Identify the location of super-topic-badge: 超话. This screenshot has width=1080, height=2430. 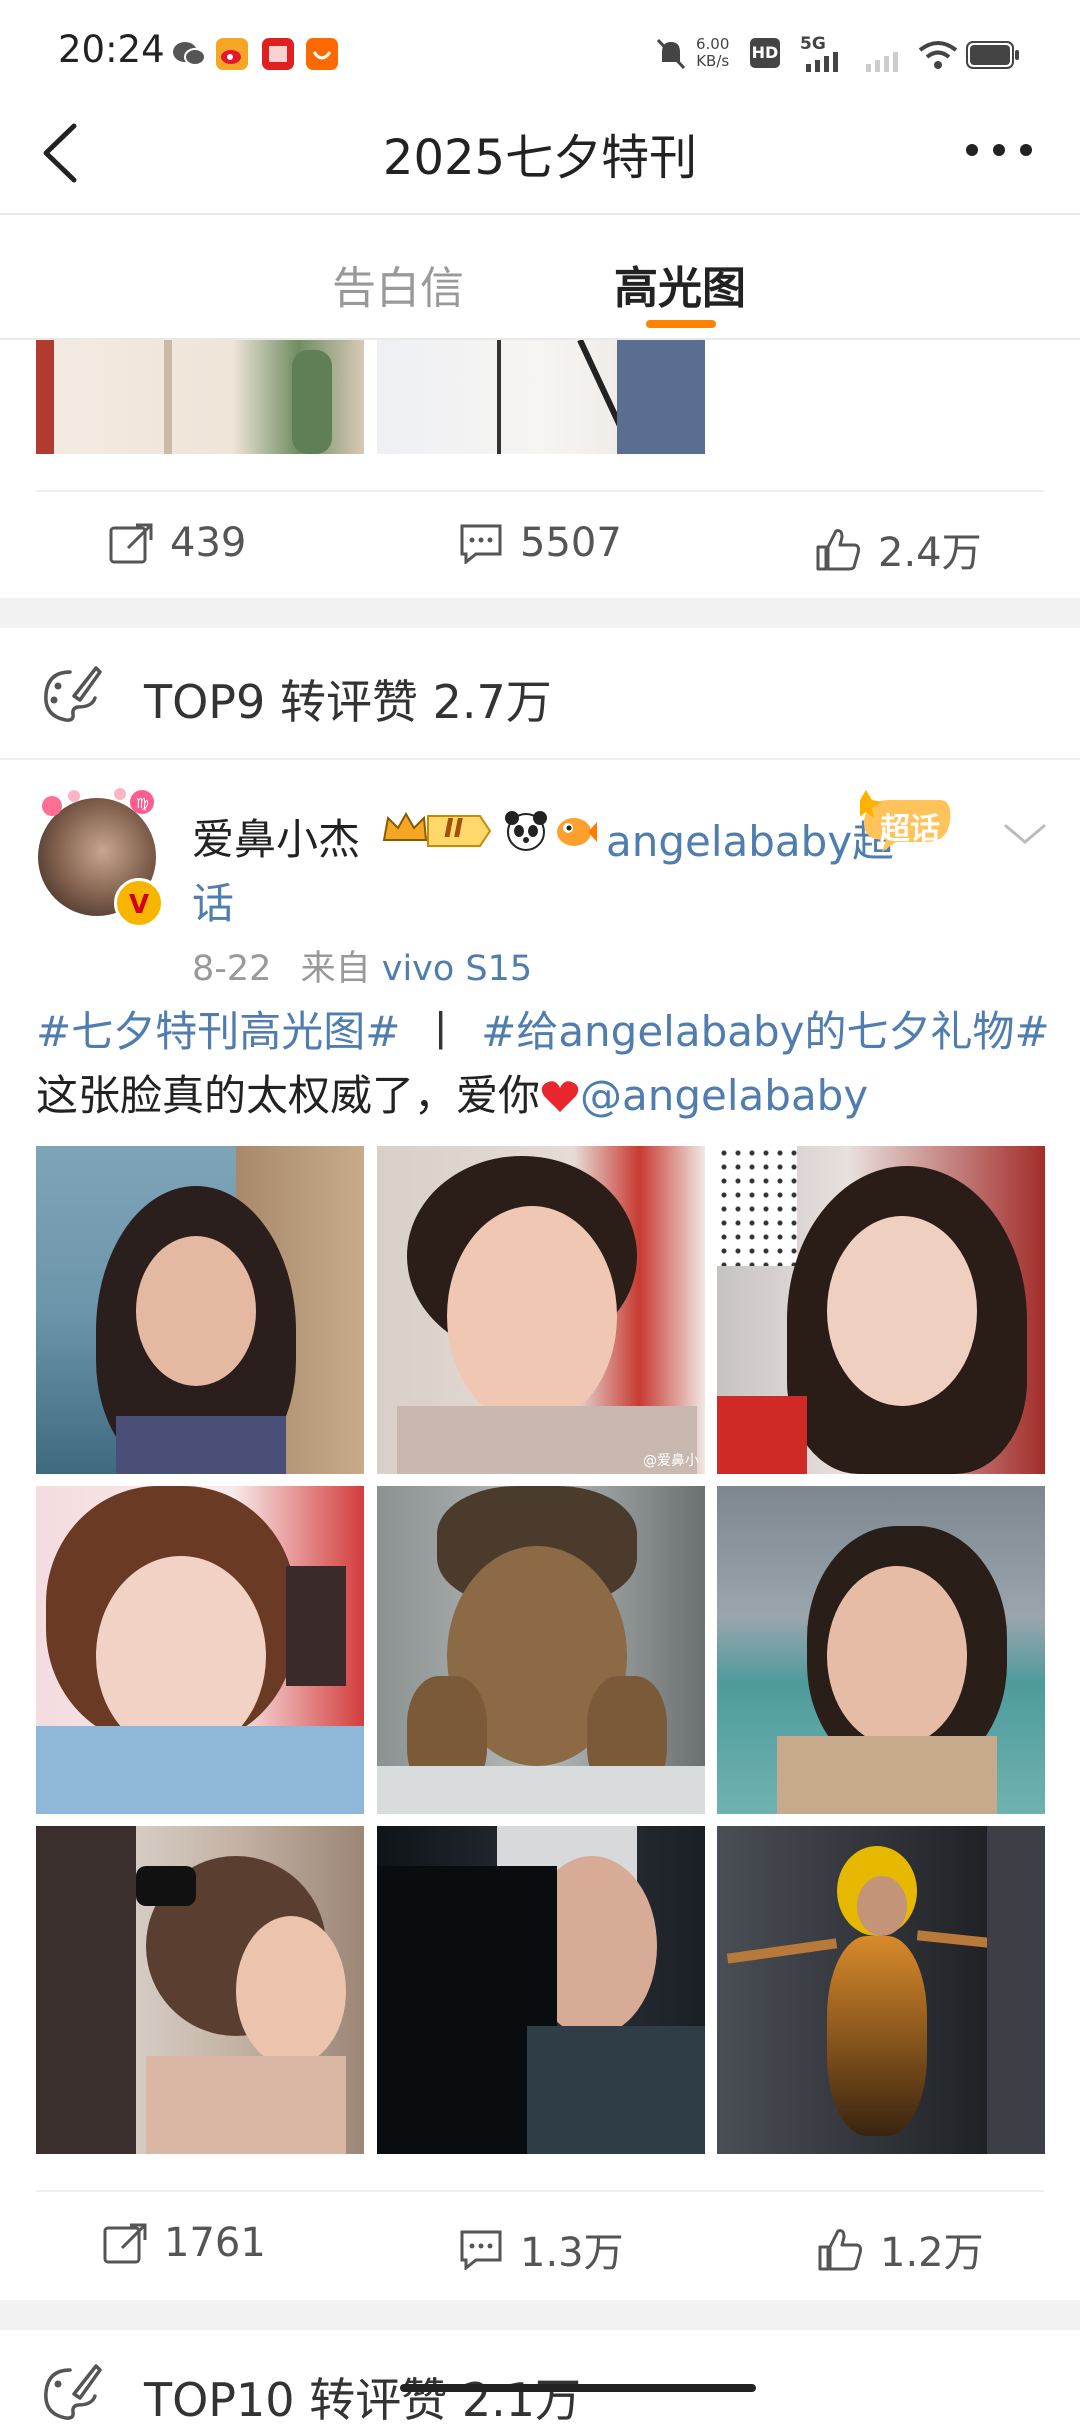
(907, 823).